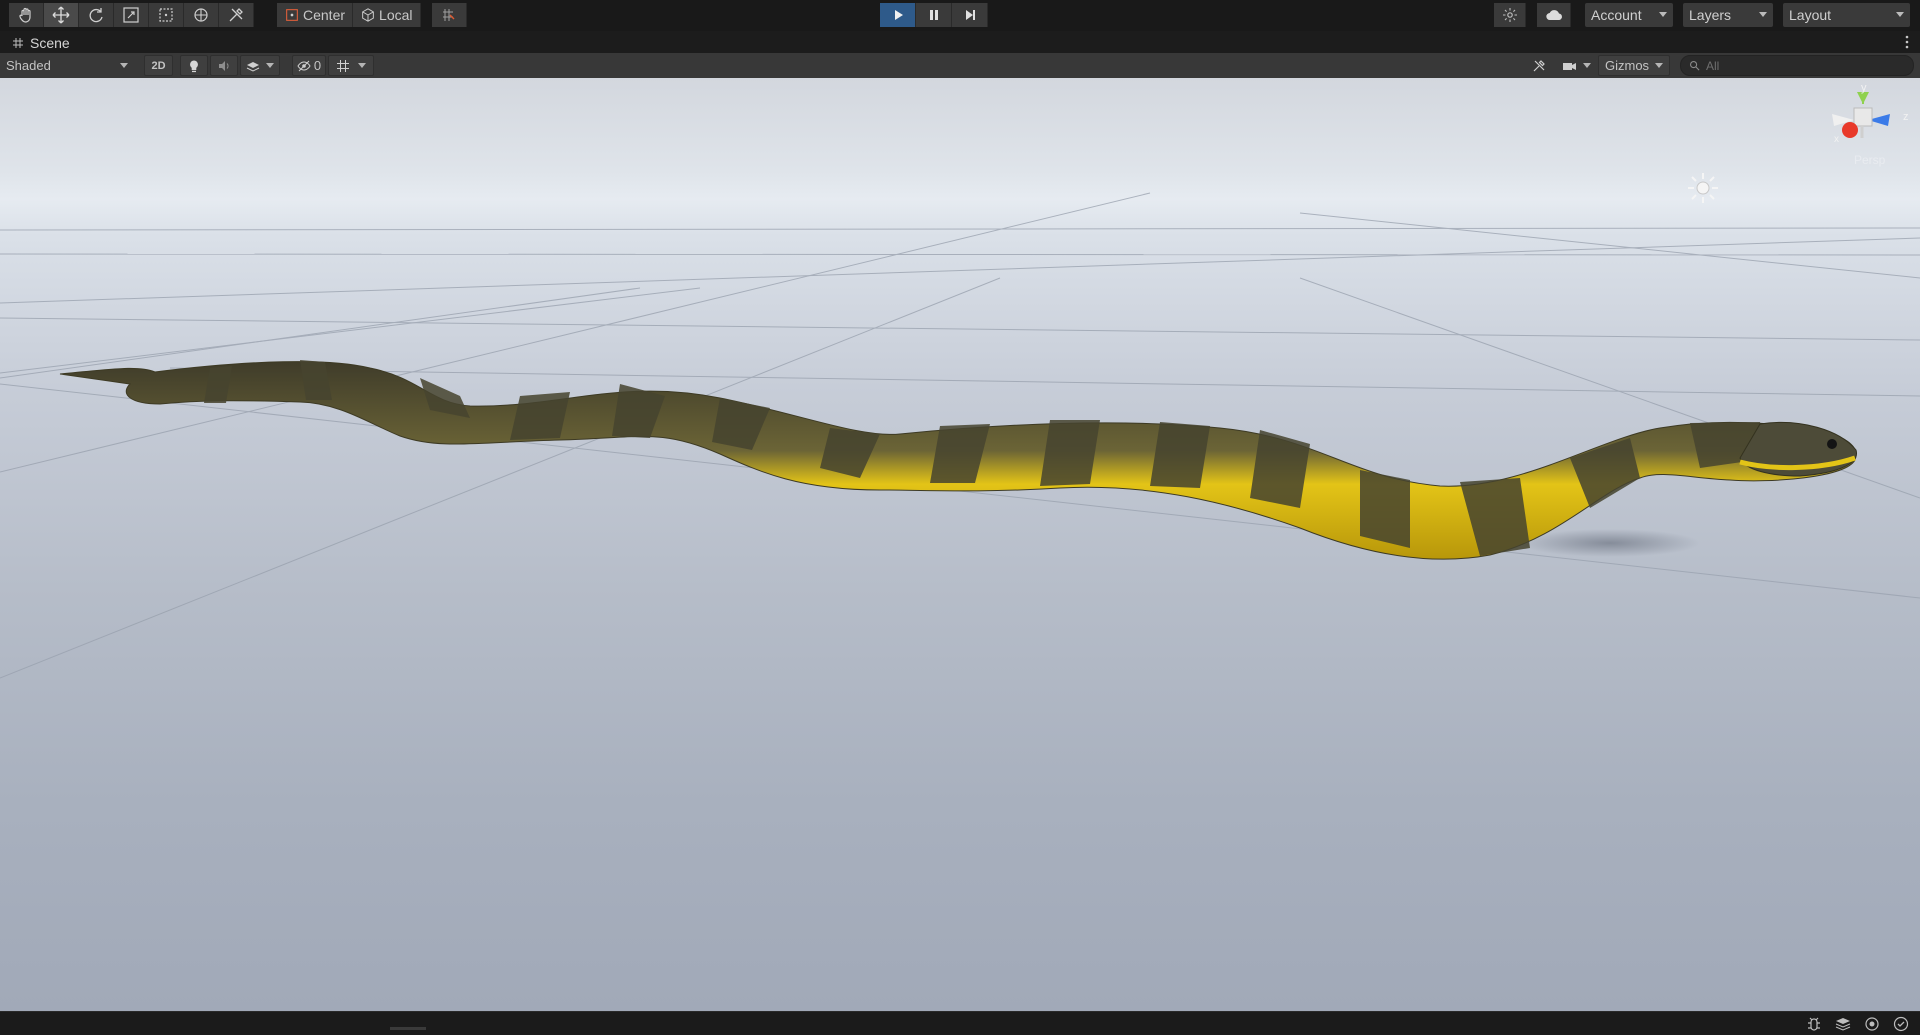 The height and width of the screenshot is (1035, 1920). I want to click on scale-tool-button, so click(131, 15).